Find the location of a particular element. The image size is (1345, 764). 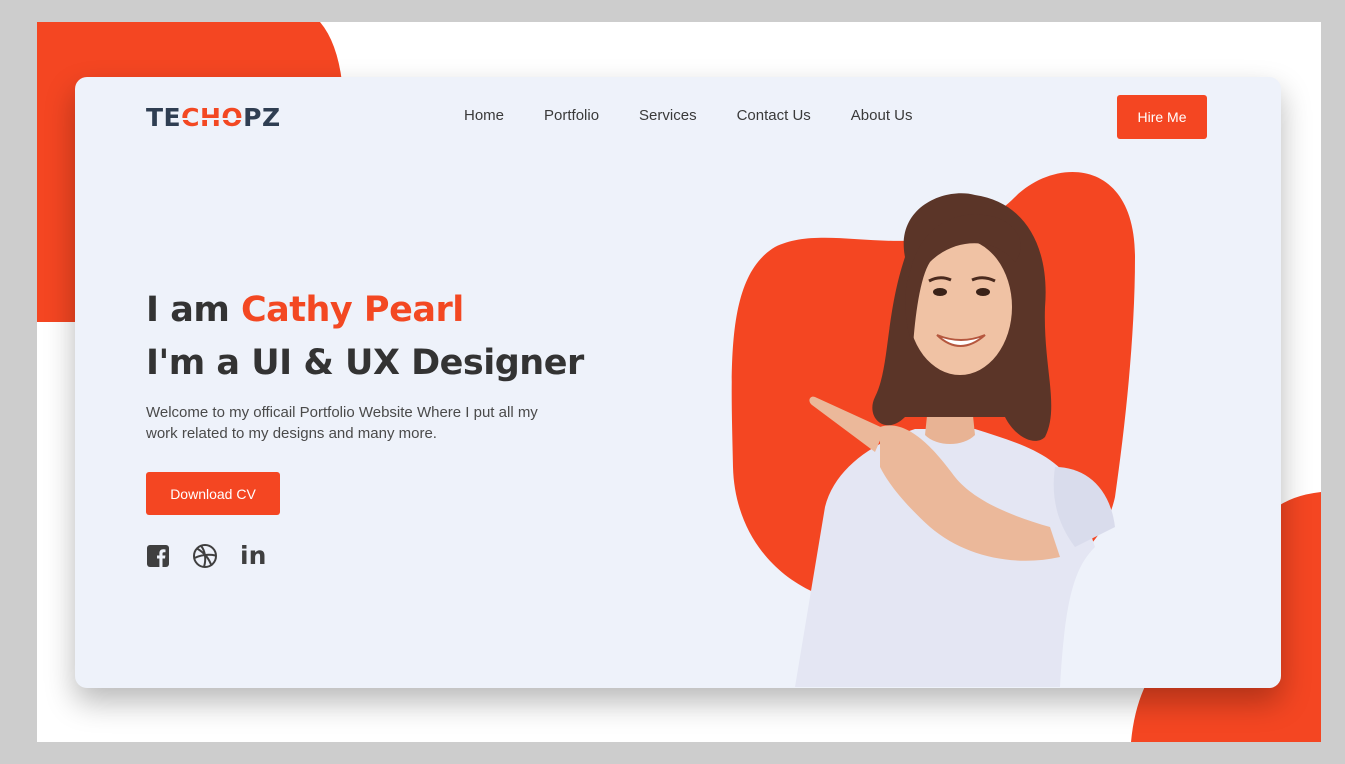

social-links: in is located at coordinates (206, 556).